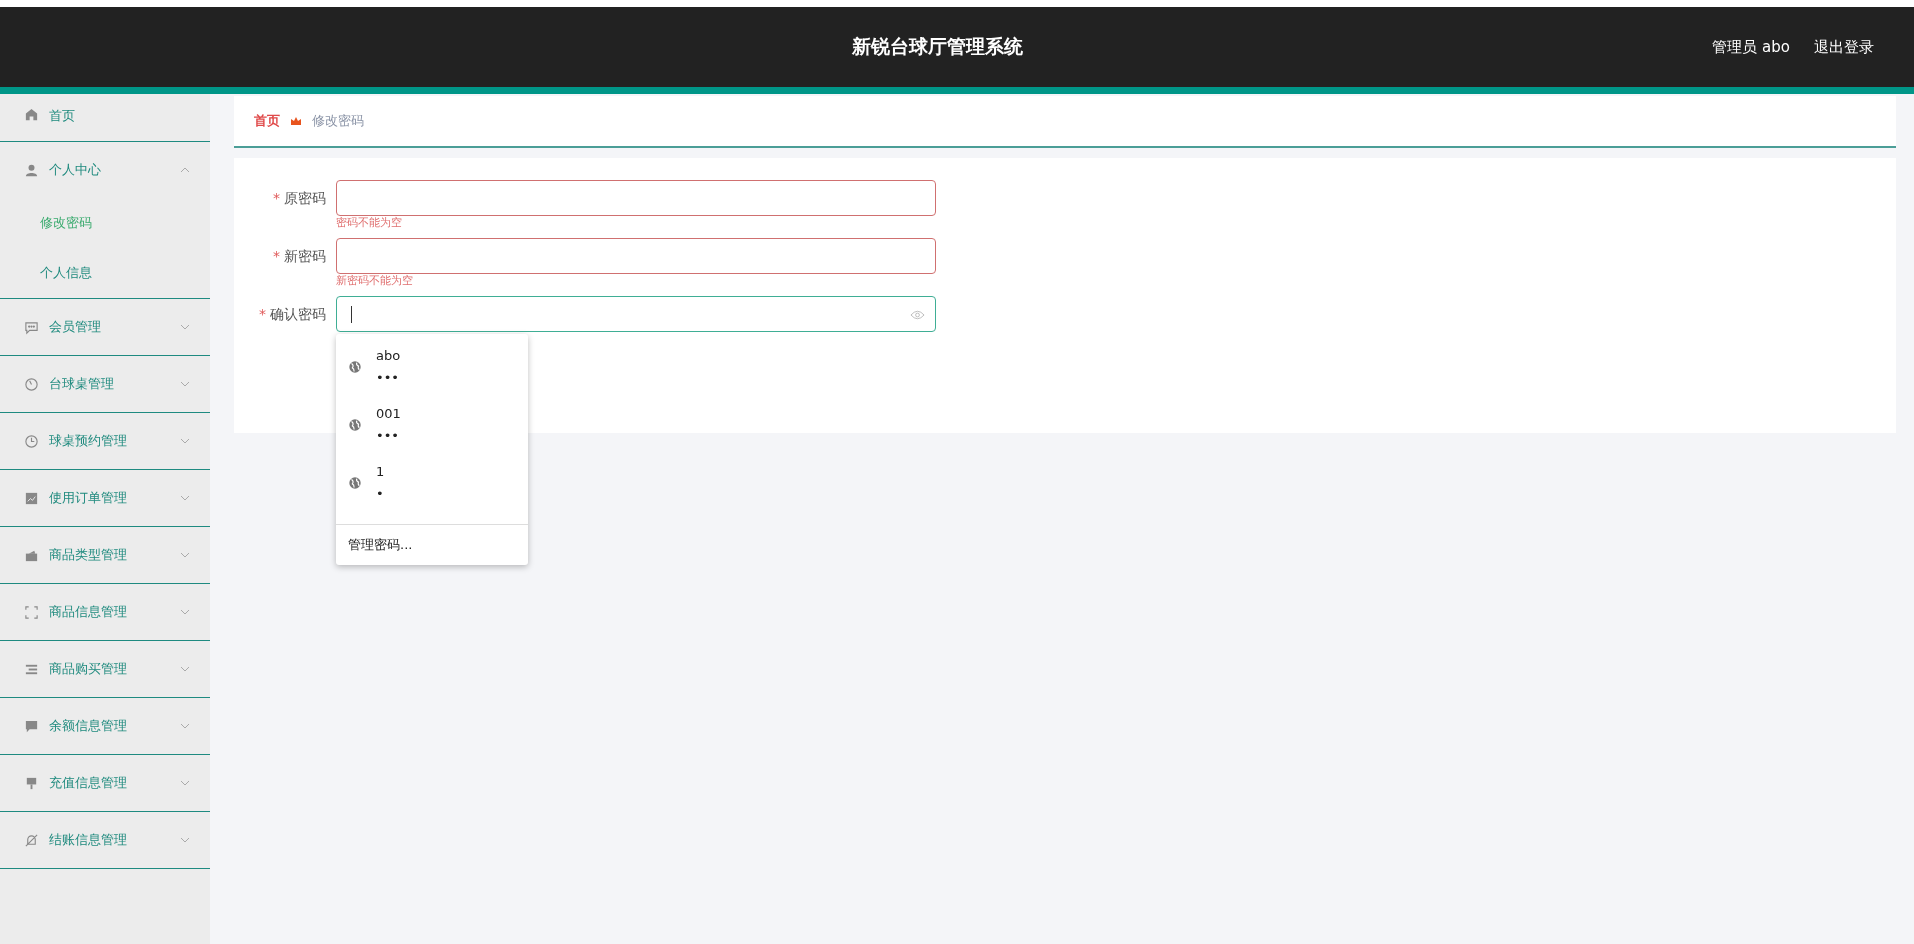 This screenshot has width=1914, height=944. I want to click on error-message: 新密码不能为空, so click(375, 281).